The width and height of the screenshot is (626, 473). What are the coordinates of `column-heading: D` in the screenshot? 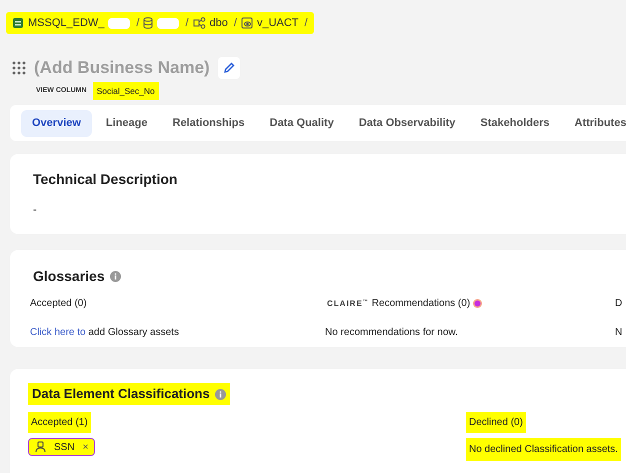 It's located at (618, 304).